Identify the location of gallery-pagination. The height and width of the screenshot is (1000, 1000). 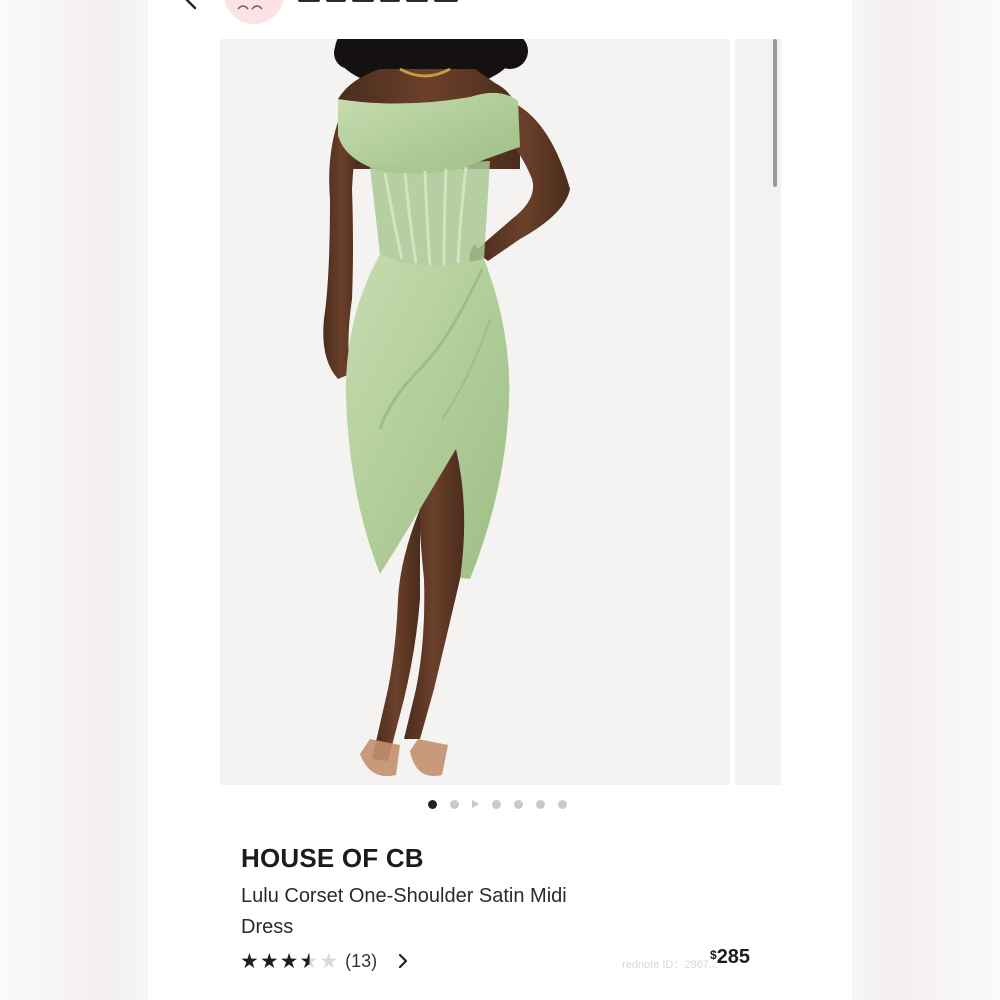
(497, 804).